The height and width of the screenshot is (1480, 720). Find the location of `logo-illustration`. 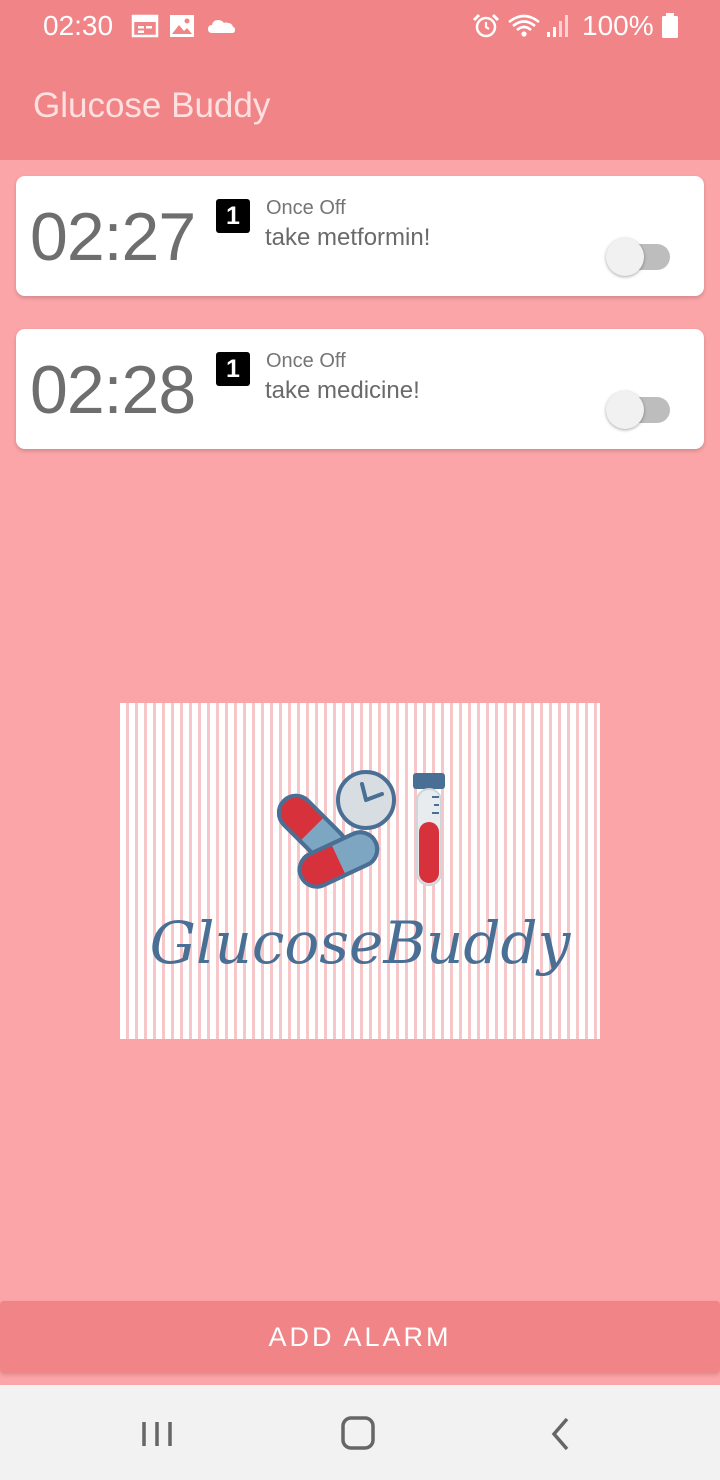

logo-illustration is located at coordinates (360, 829).